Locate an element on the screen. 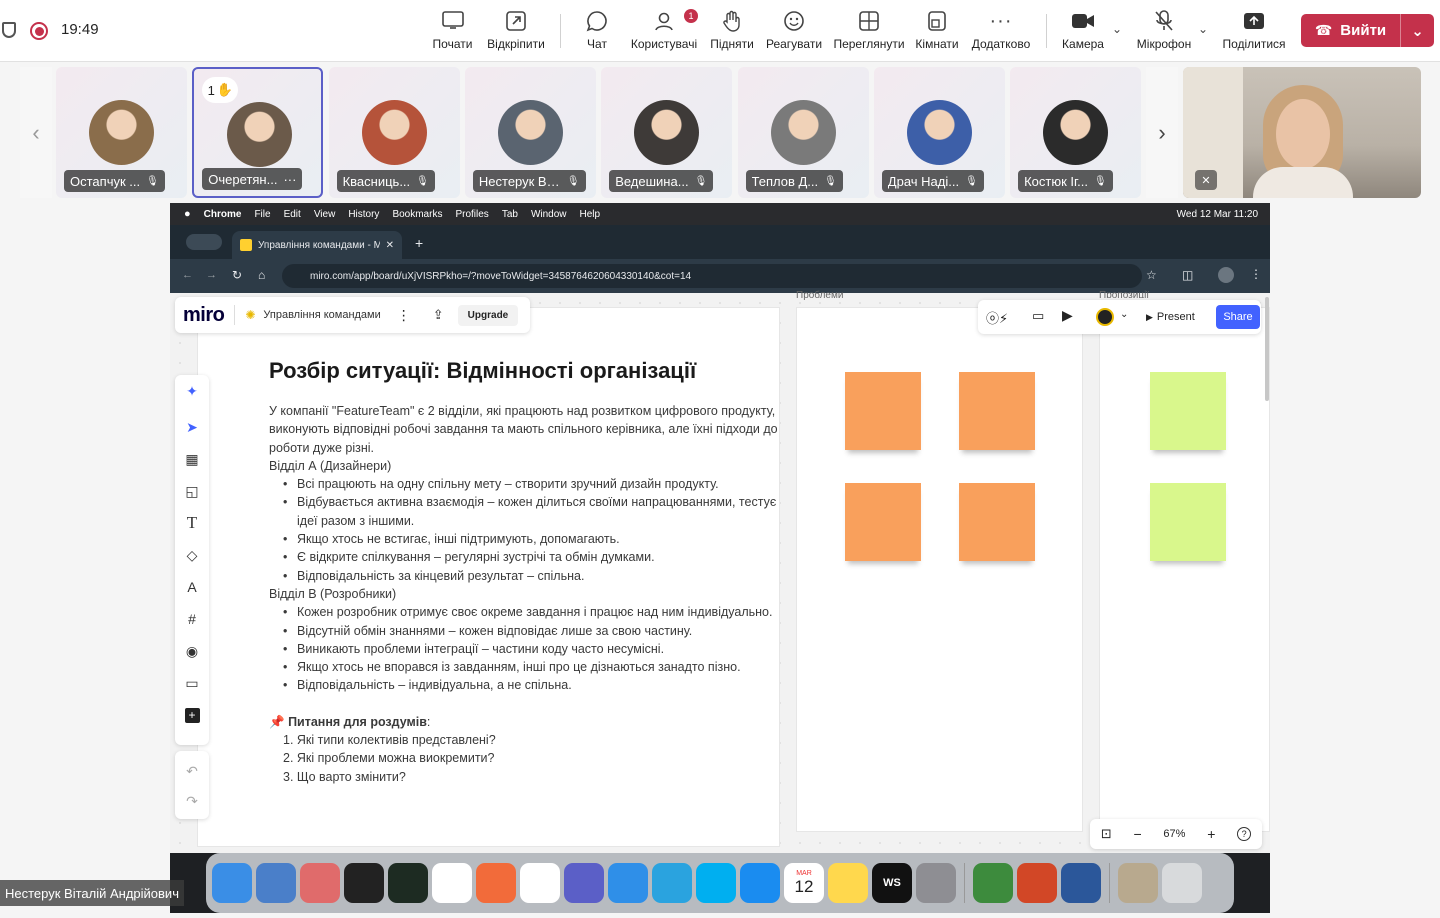 This screenshot has width=1440, height=918. participants-next-arrow: › is located at coordinates (1162, 132).